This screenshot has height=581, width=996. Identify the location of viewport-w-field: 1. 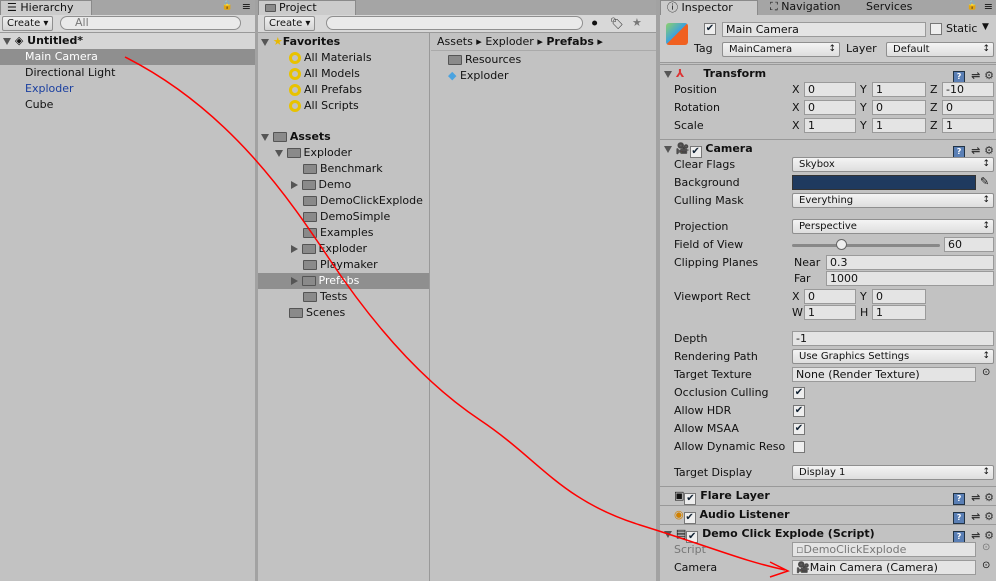
(830, 312).